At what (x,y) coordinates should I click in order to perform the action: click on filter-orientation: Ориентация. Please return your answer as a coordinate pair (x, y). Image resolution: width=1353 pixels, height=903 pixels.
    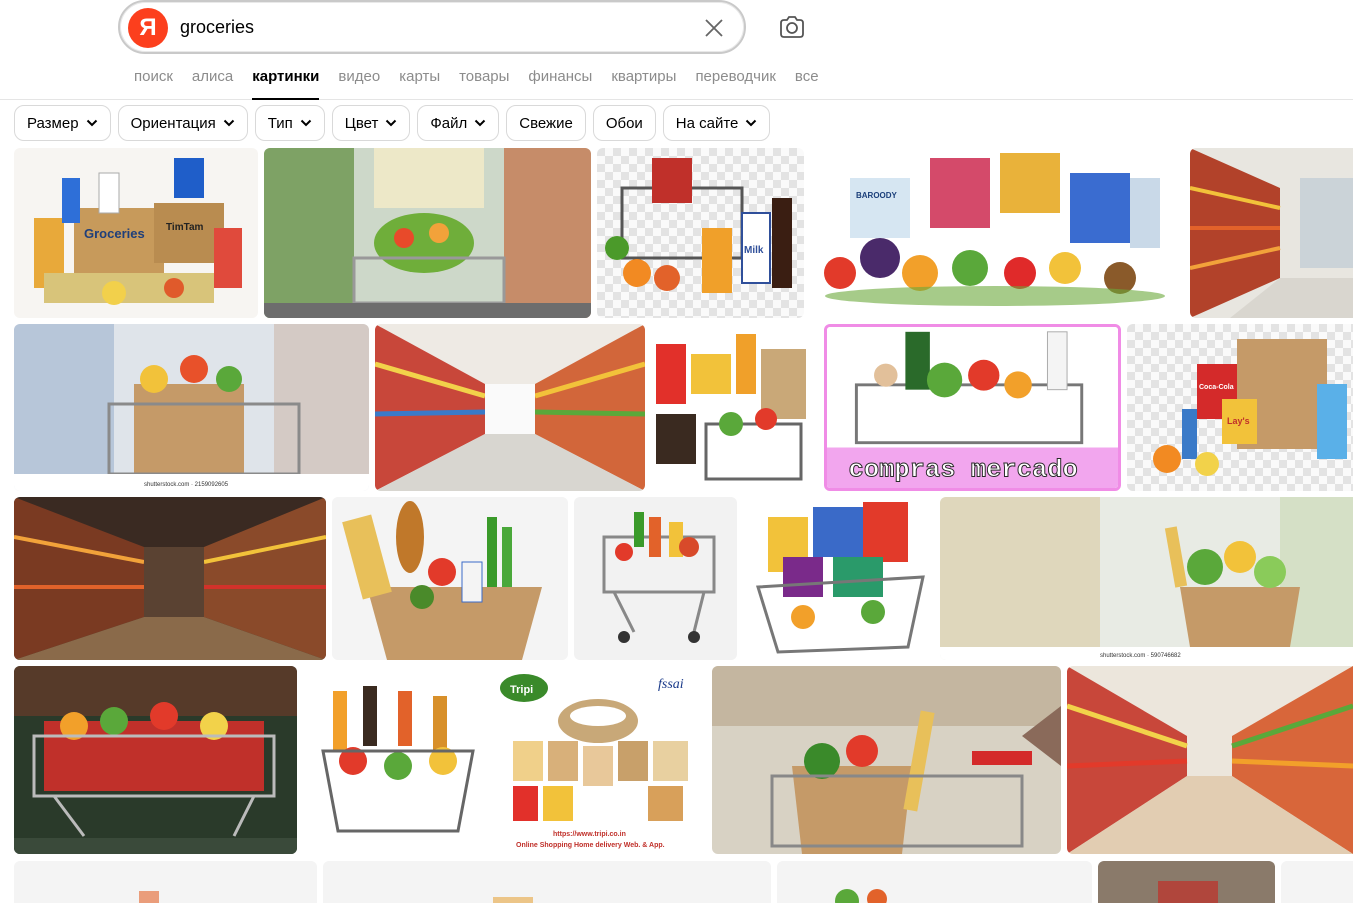
    Looking at the image, I should click on (182, 123).